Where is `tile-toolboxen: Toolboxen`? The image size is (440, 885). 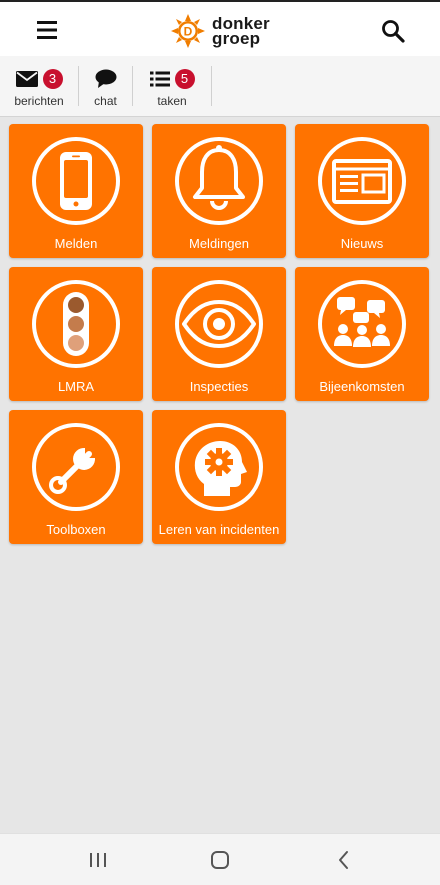 tile-toolboxen: Toolboxen is located at coordinates (76, 477).